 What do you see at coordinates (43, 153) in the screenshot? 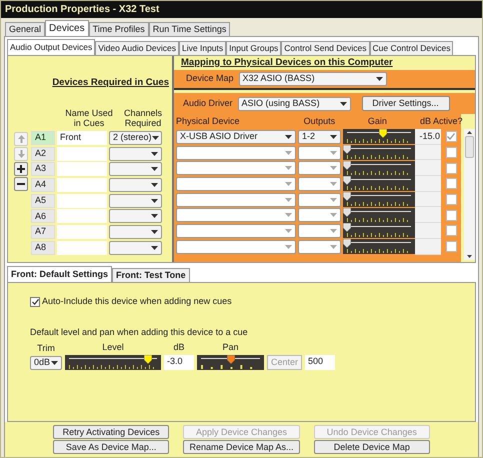
I see `row-label: A2` at bounding box center [43, 153].